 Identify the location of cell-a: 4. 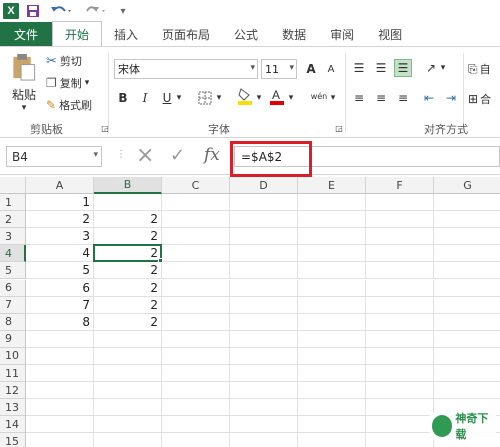
(60, 254).